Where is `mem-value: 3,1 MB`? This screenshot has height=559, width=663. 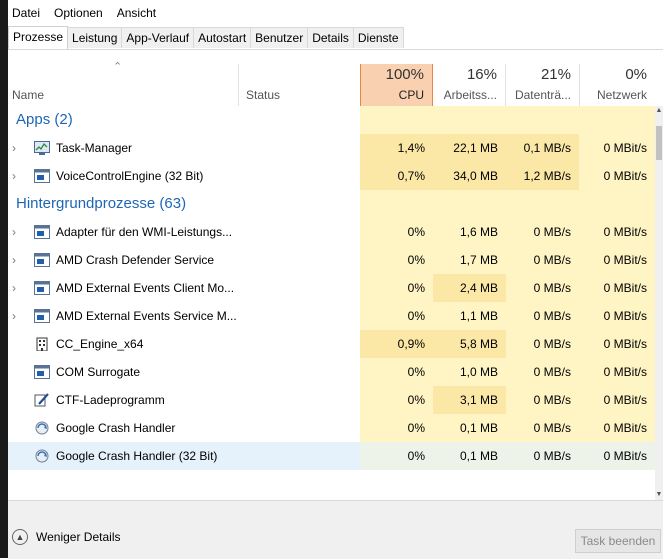
mem-value: 3,1 MB is located at coordinates (469, 400).